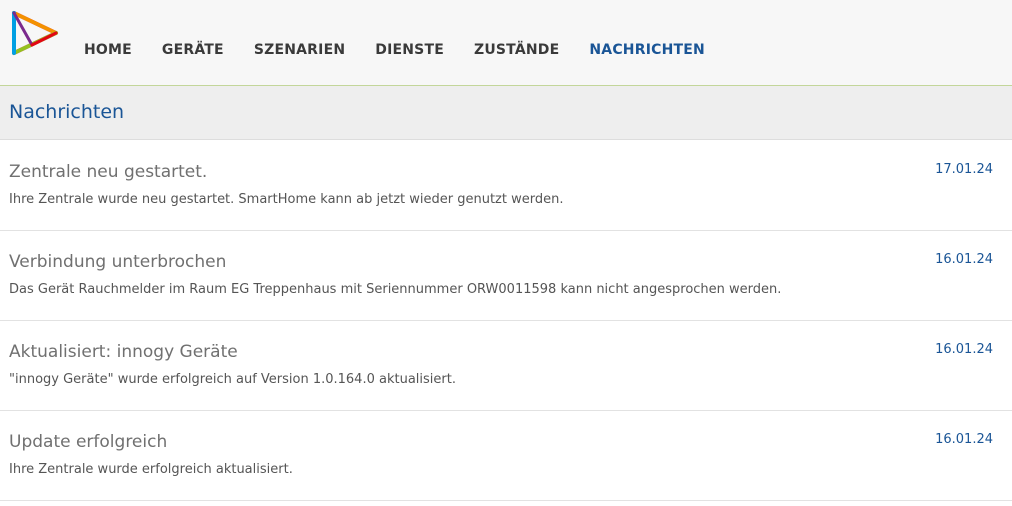 The height and width of the screenshot is (506, 1012). I want to click on nav-item-dienste: DIENSTE, so click(409, 50).